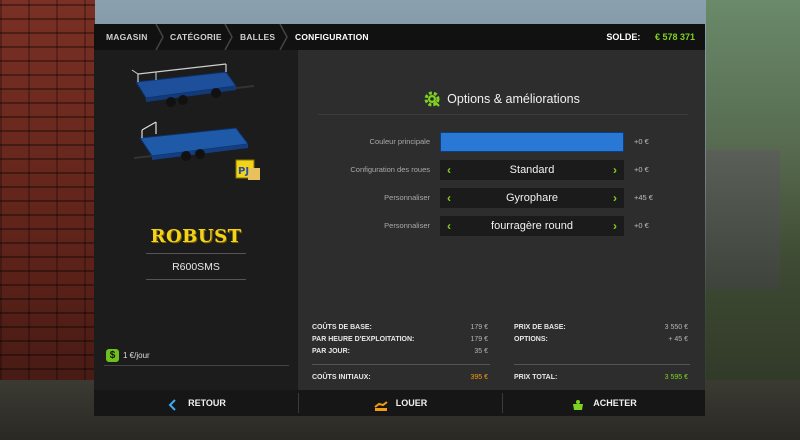  I want to click on option-selector: ‹ Gyrophare ›, so click(532, 198).